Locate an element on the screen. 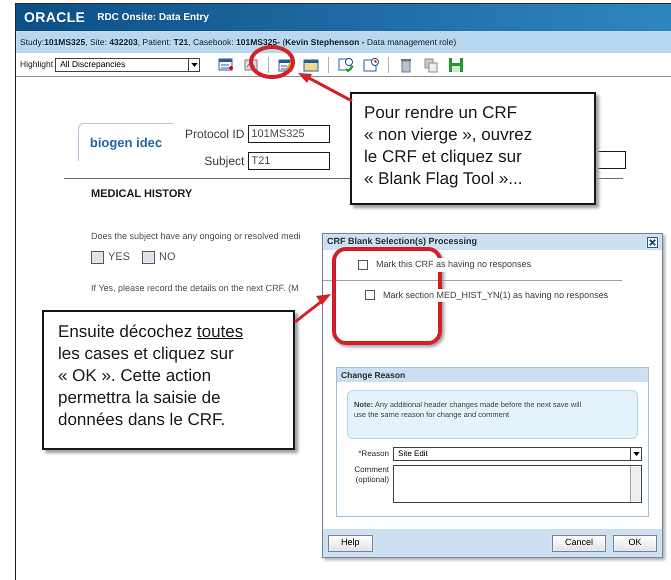 Image resolution: width=671 pixels, height=580 pixels. close-icon is located at coordinates (652, 242).